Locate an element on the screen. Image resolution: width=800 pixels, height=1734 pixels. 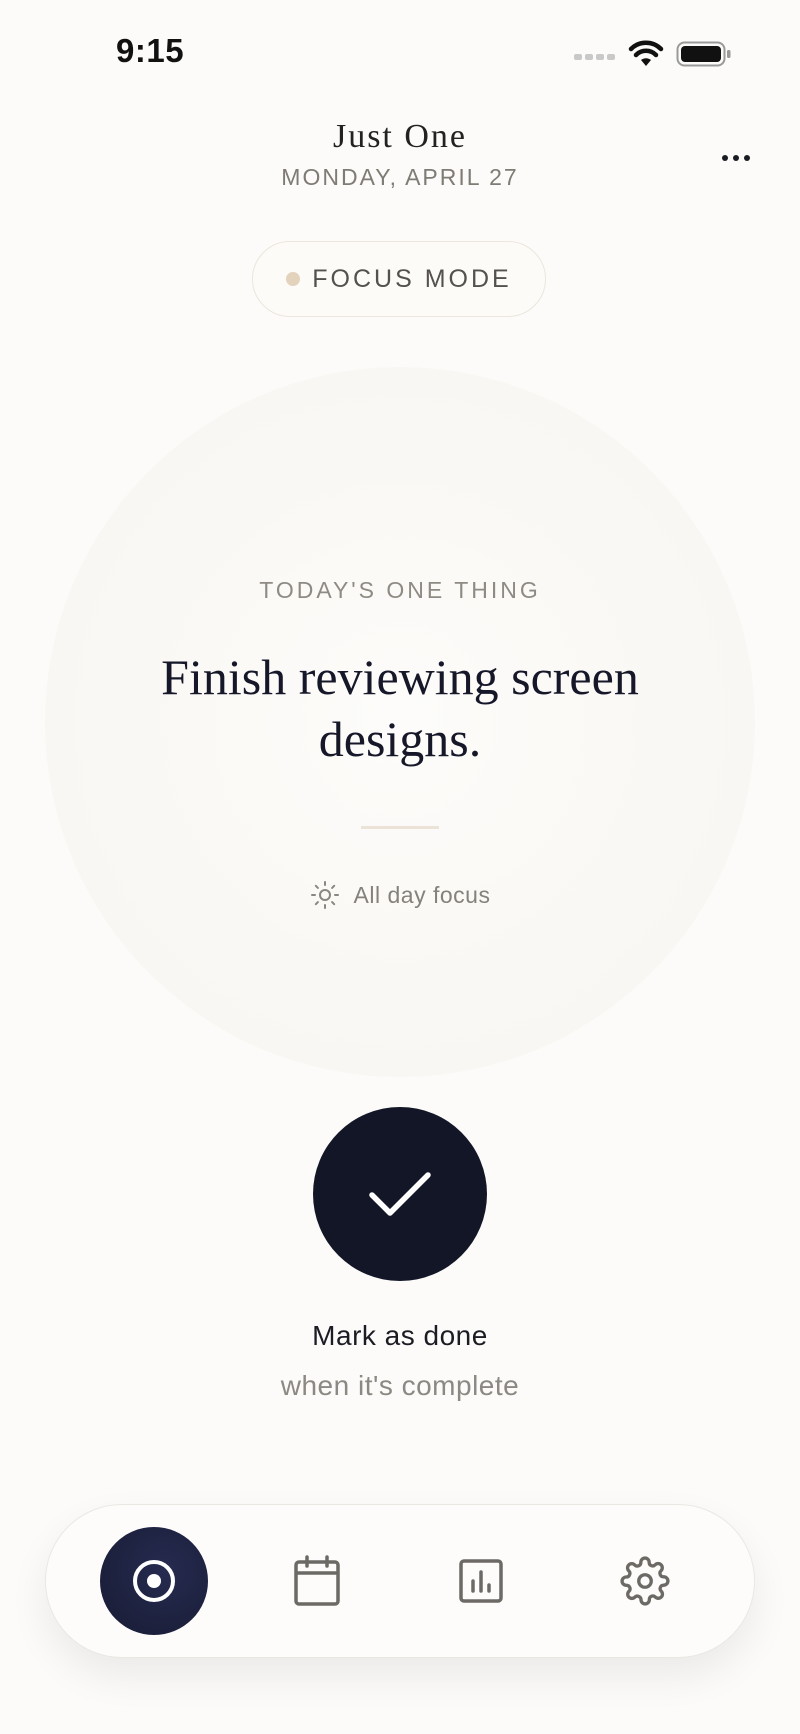
wifi-icon is located at coordinates (646, 53).